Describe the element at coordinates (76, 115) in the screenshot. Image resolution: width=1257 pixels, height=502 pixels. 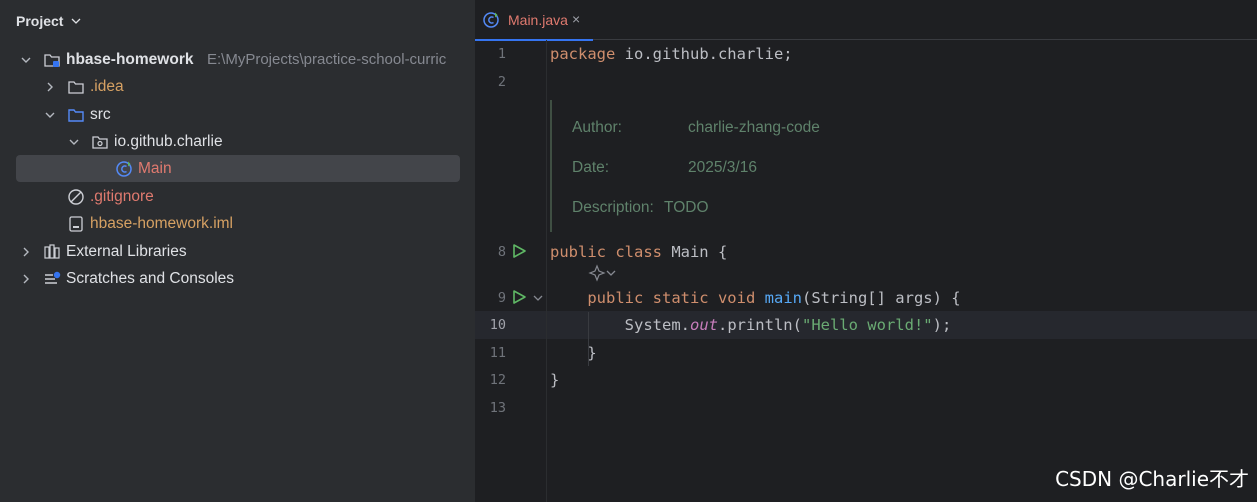
I see `source-folder-icon` at that location.